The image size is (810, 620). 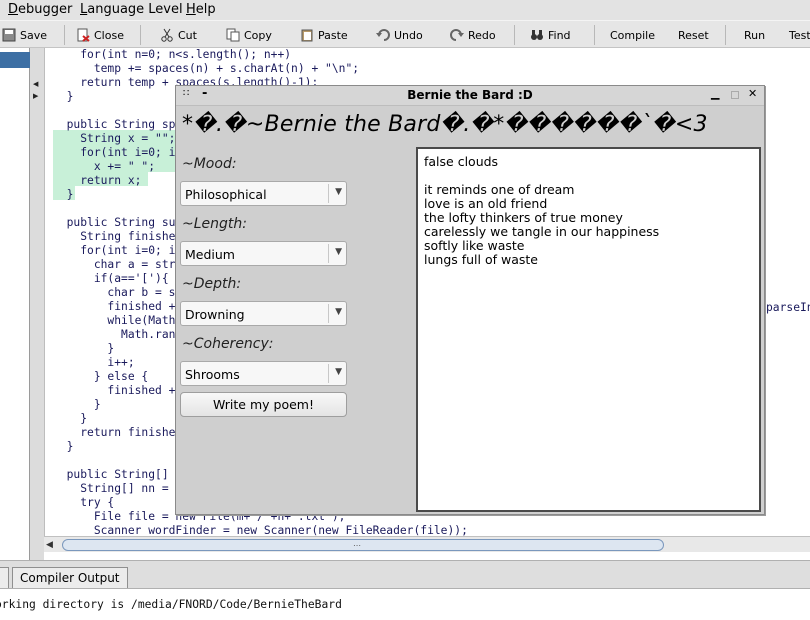 I want to click on code-line: public String[], so click(x=111, y=475).